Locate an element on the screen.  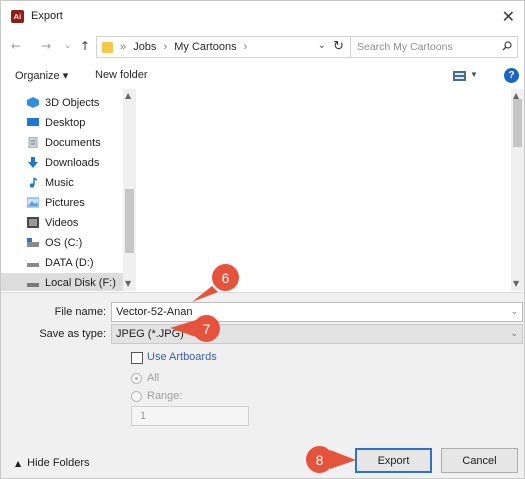
sidebar-item-local-disk-f: Local Disk (F:) is located at coordinates (62, 282).